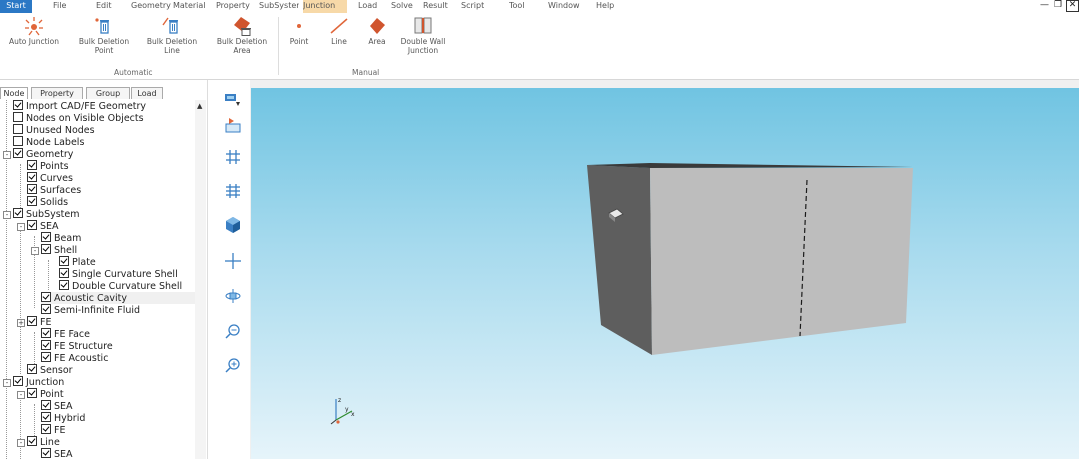 The height and width of the screenshot is (459, 1079). Describe the element at coordinates (233, 225) in the screenshot. I see `cube-view-icon` at that location.